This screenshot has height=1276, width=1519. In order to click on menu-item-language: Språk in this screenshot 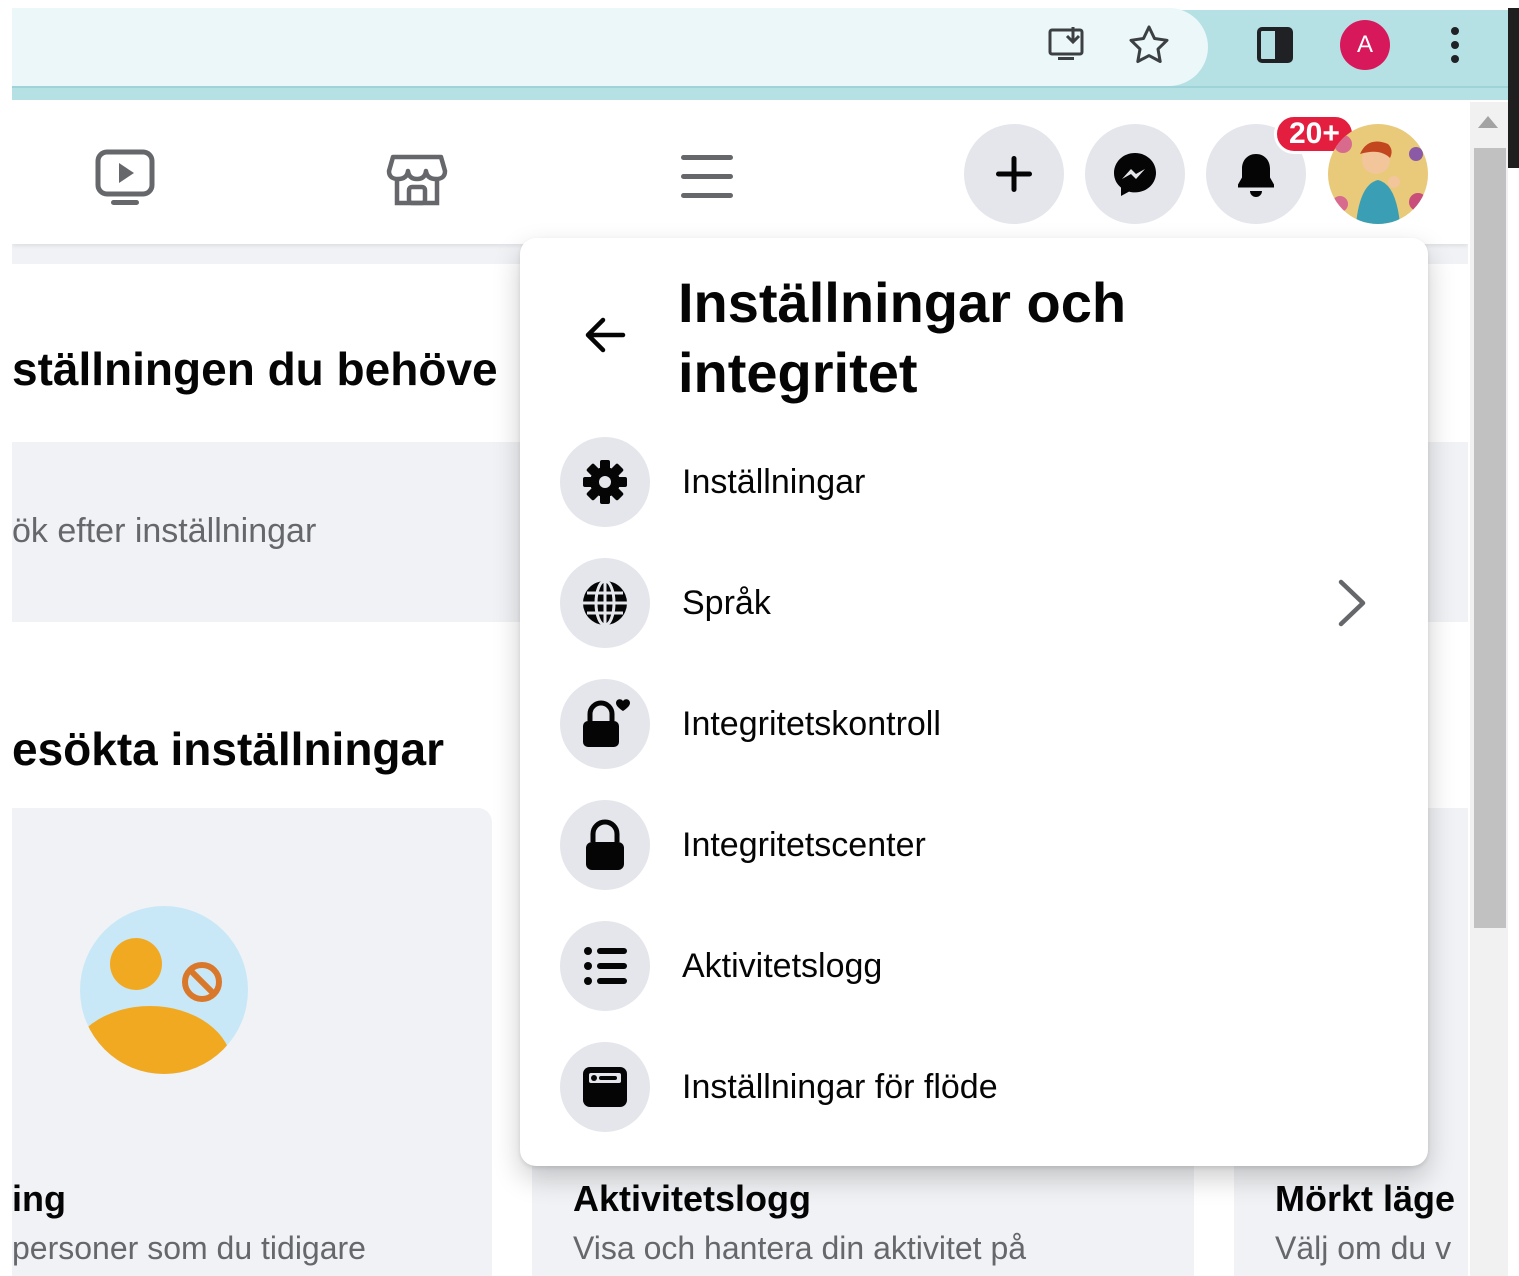, I will do `click(974, 603)`.